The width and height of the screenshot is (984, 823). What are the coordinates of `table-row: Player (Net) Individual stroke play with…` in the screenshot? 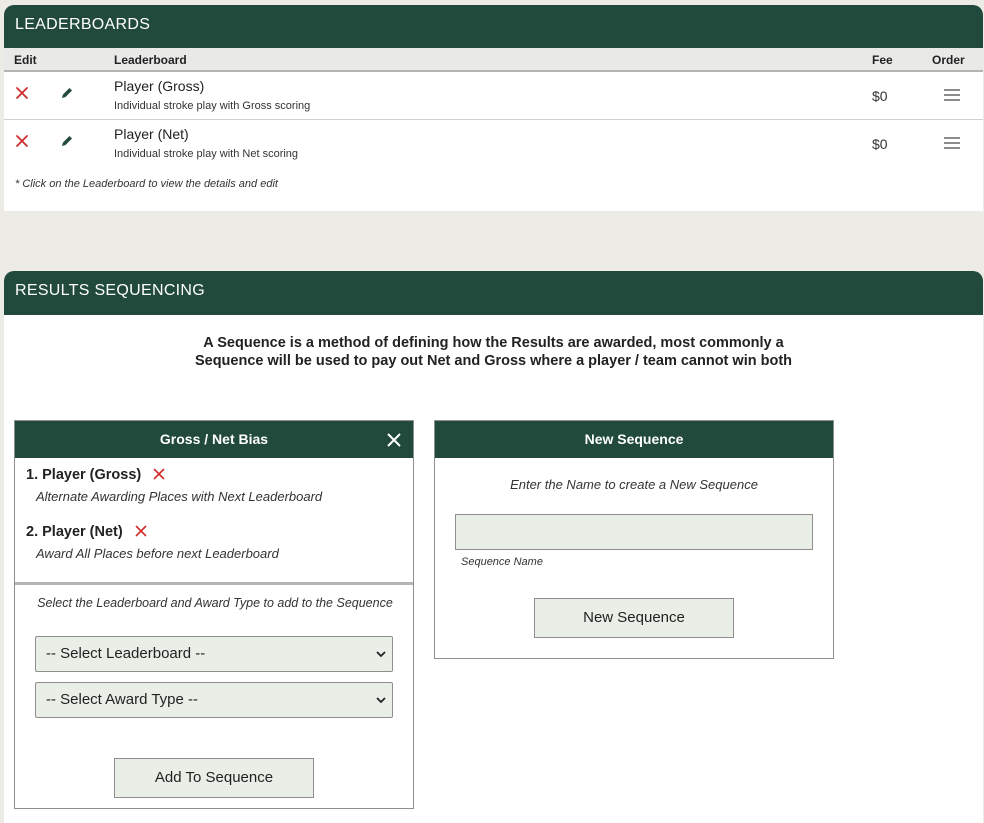 It's located at (493, 144).